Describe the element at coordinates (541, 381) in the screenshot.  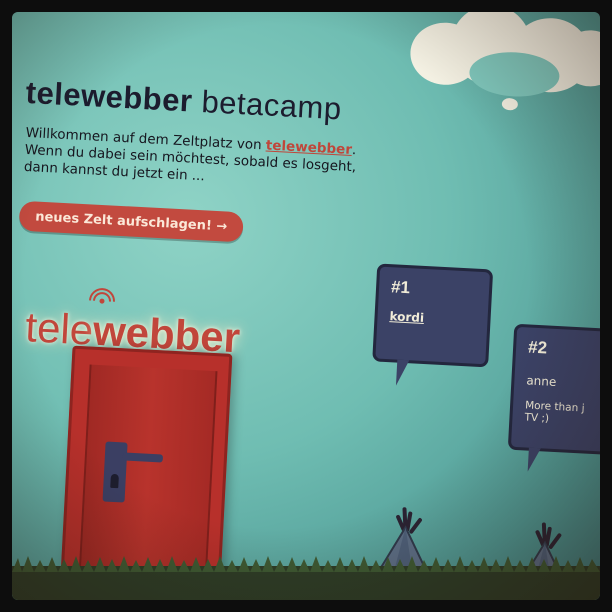
I see `bubble-user: anne` at that location.